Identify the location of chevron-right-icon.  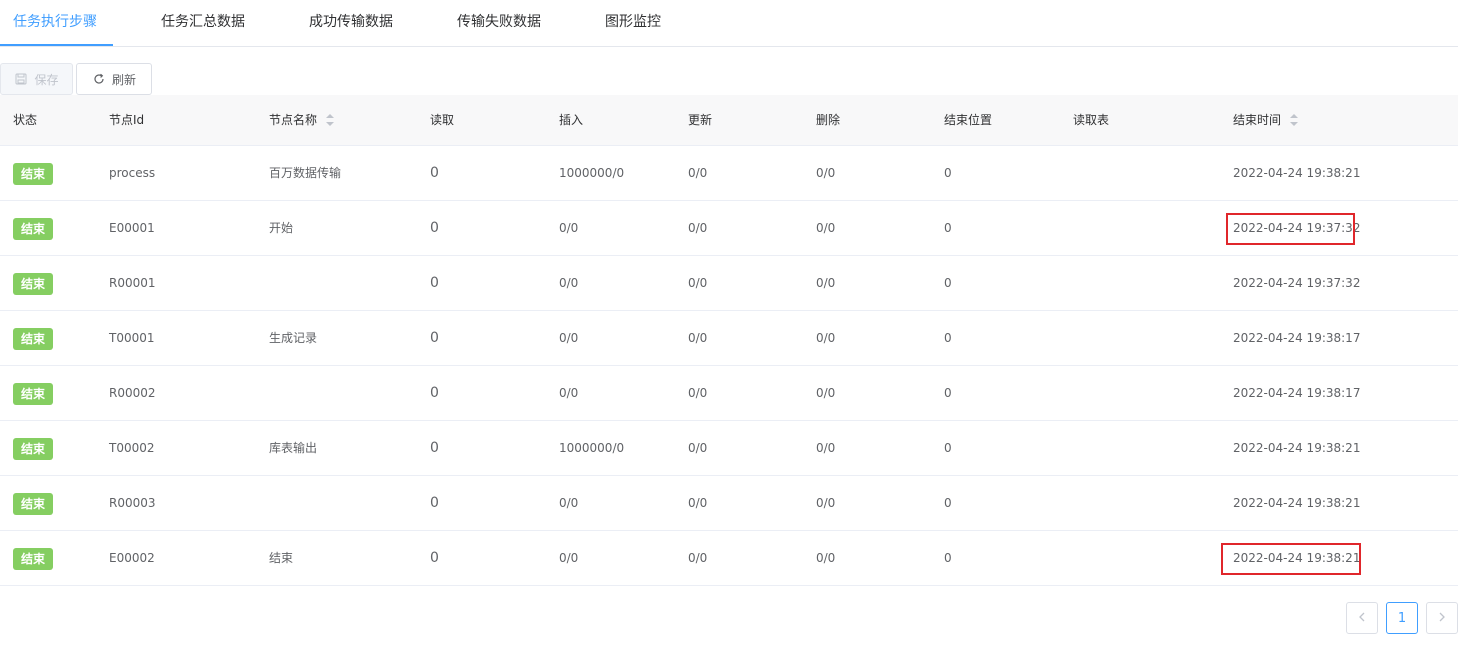
(1442, 618).